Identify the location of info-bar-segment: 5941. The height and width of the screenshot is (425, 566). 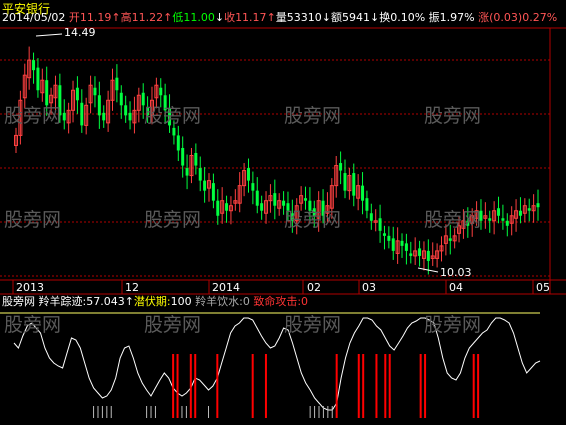
(356, 17).